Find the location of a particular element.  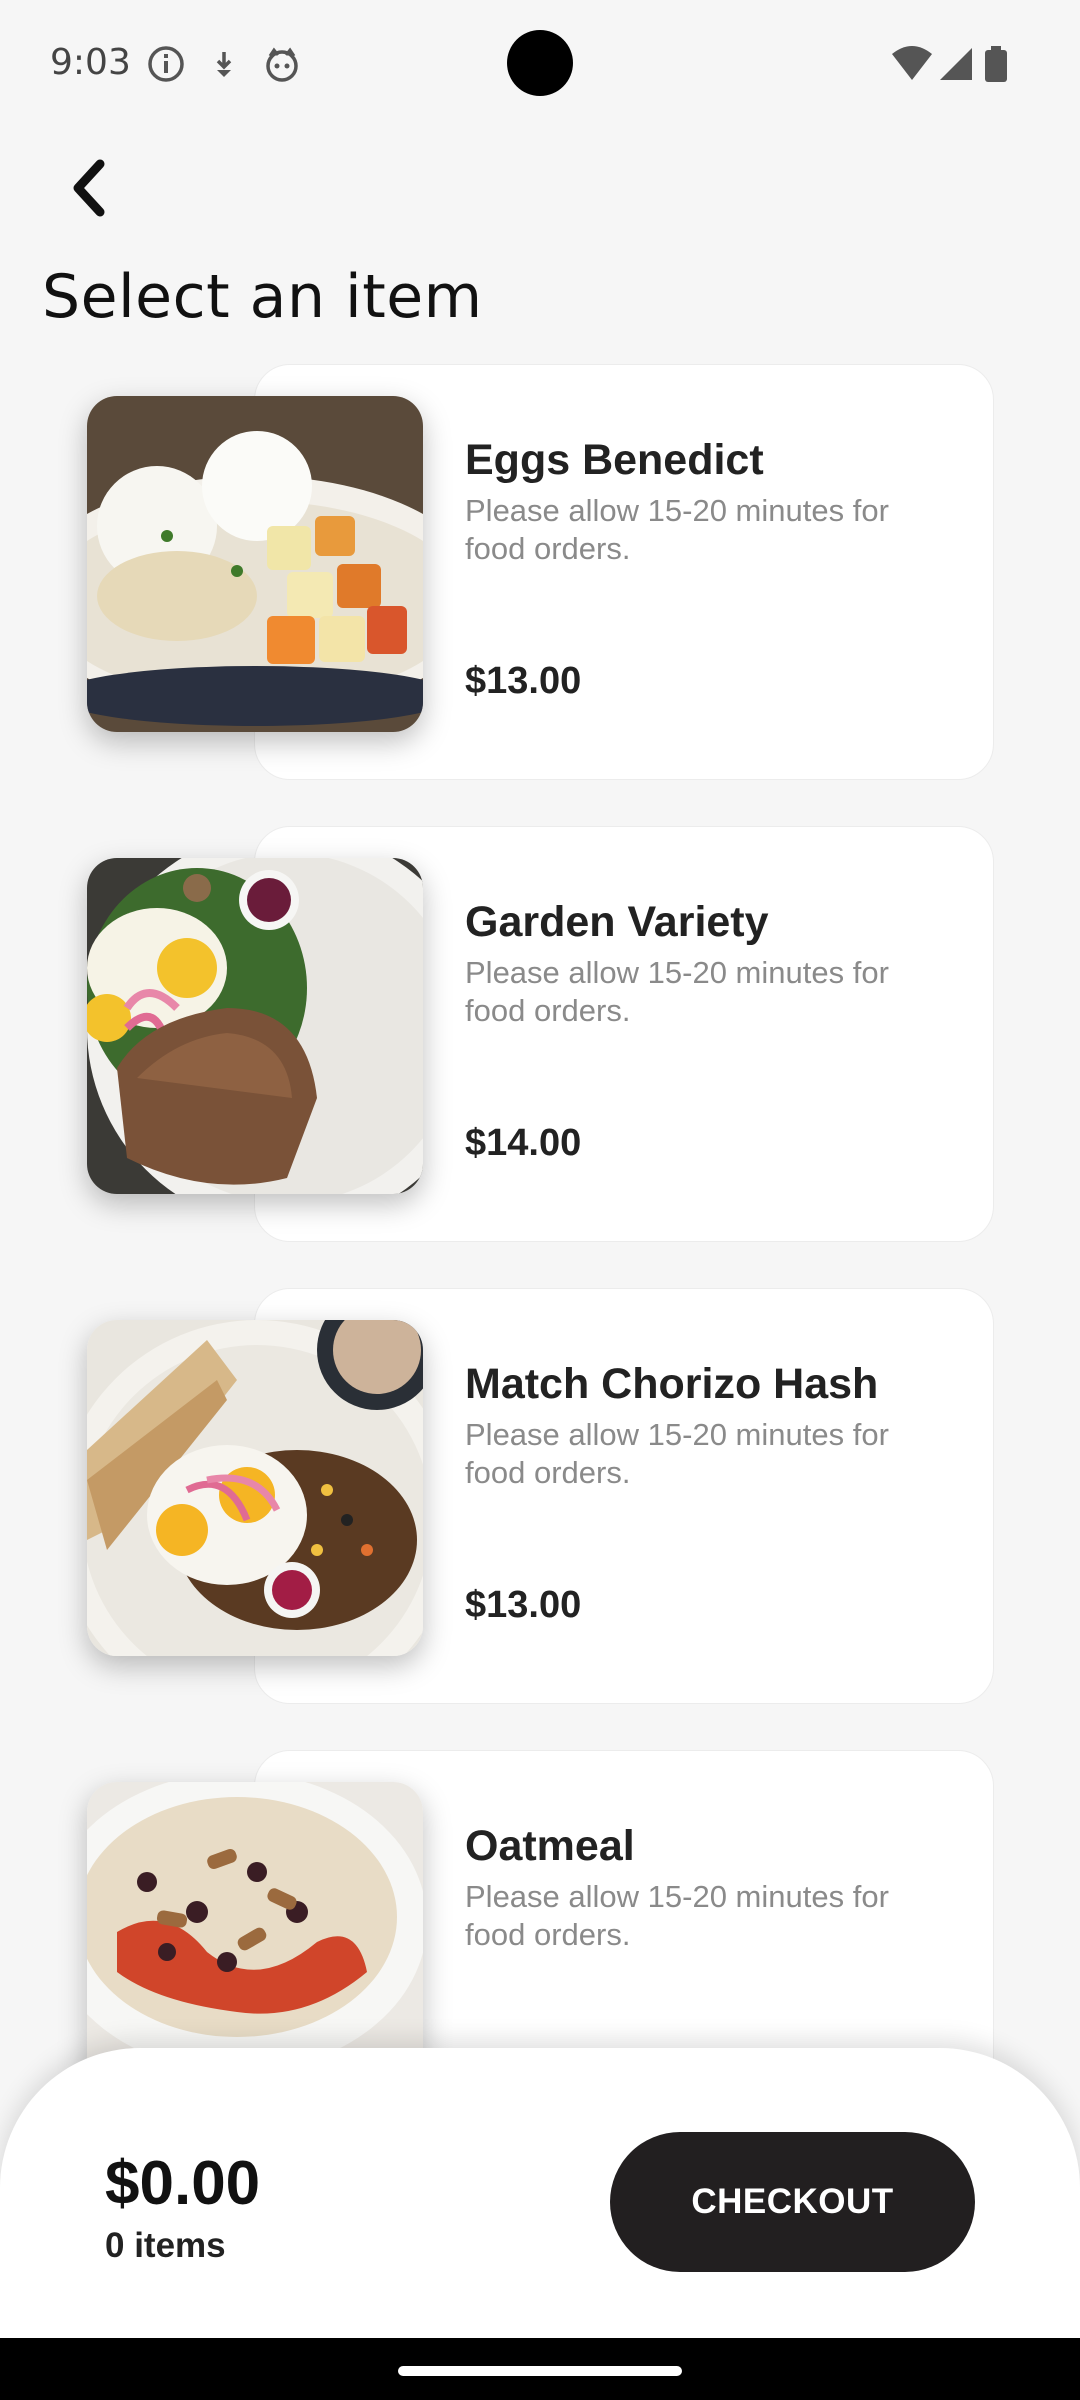

status-time: 9:03 is located at coordinates (90, 62).